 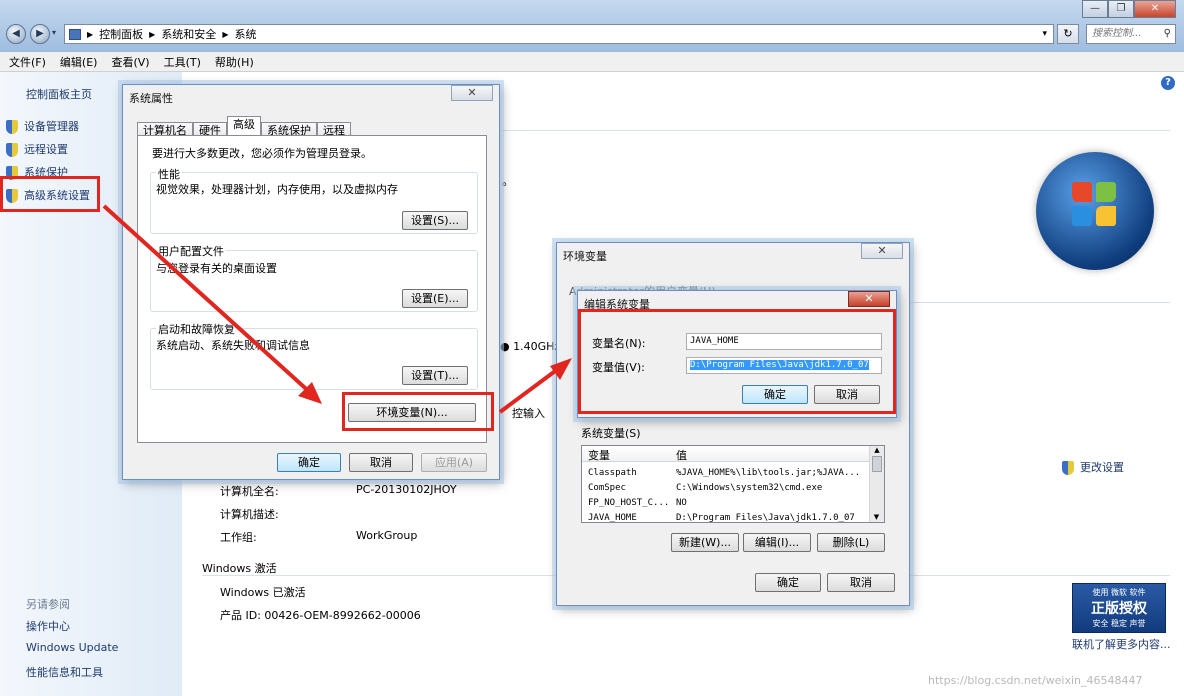 I want to click on annotation-arrows, so click(x=337, y=309).